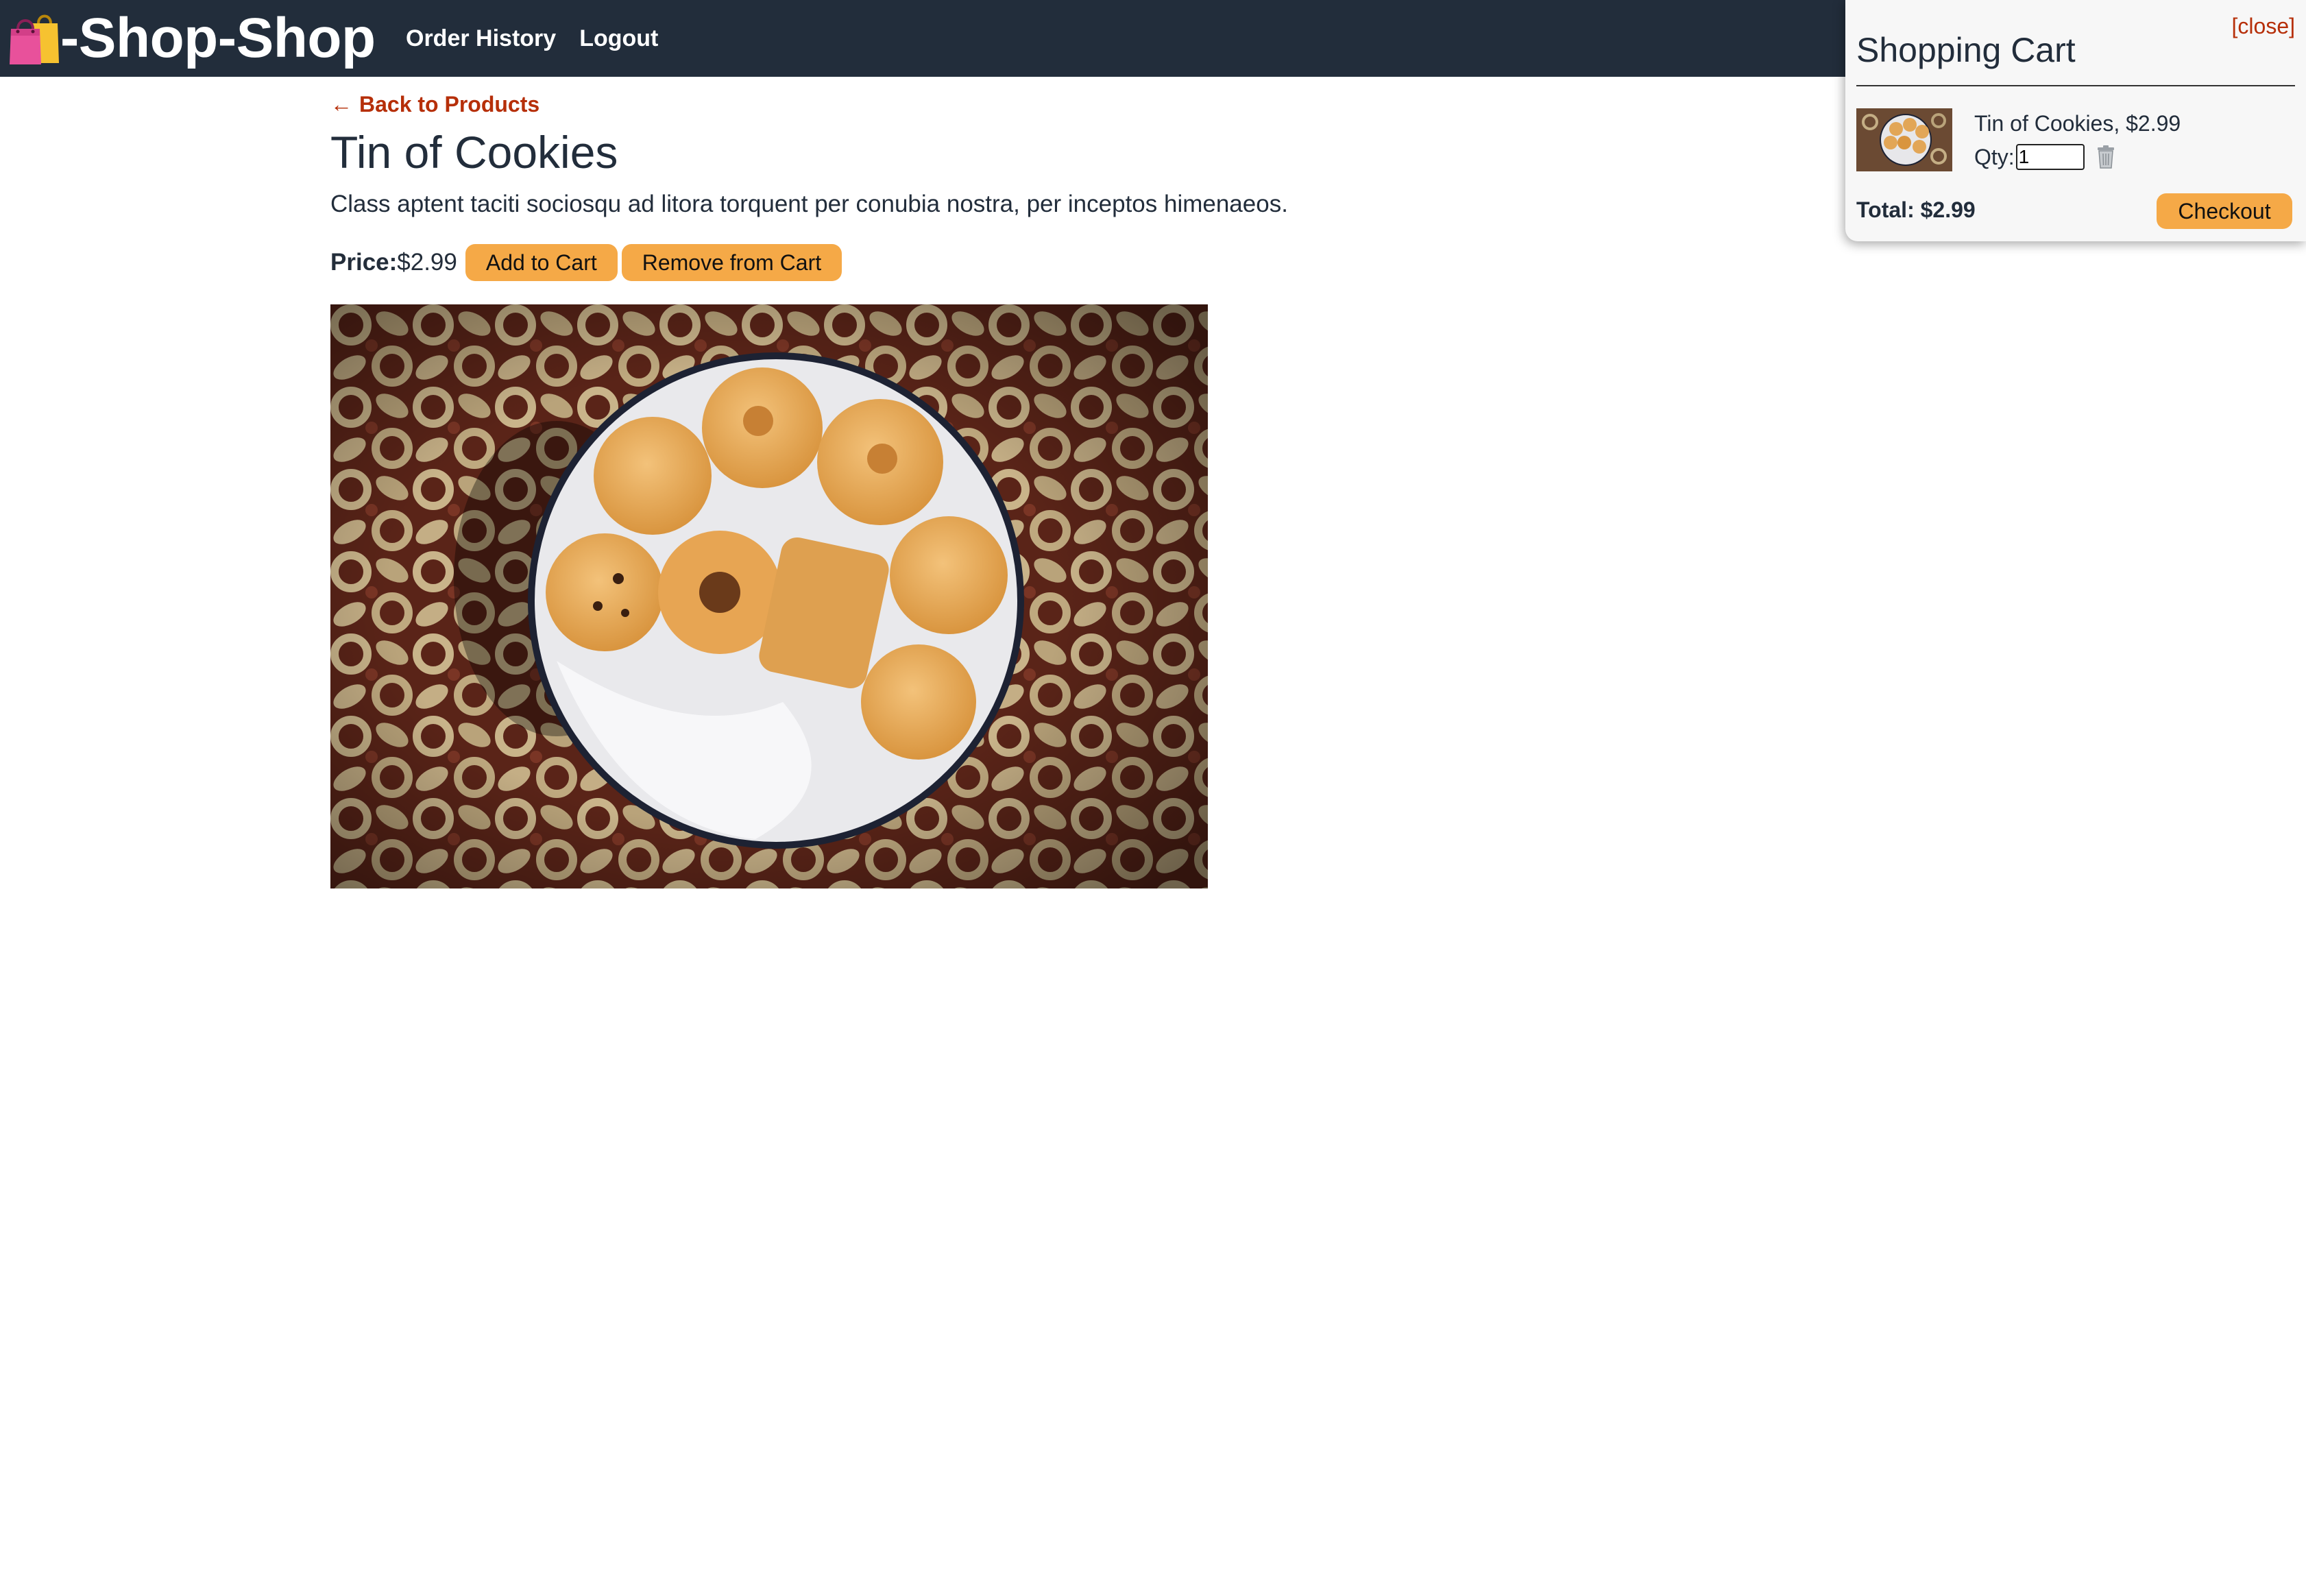 The height and width of the screenshot is (1596, 2306). I want to click on cart-divider, so click(2075, 85).